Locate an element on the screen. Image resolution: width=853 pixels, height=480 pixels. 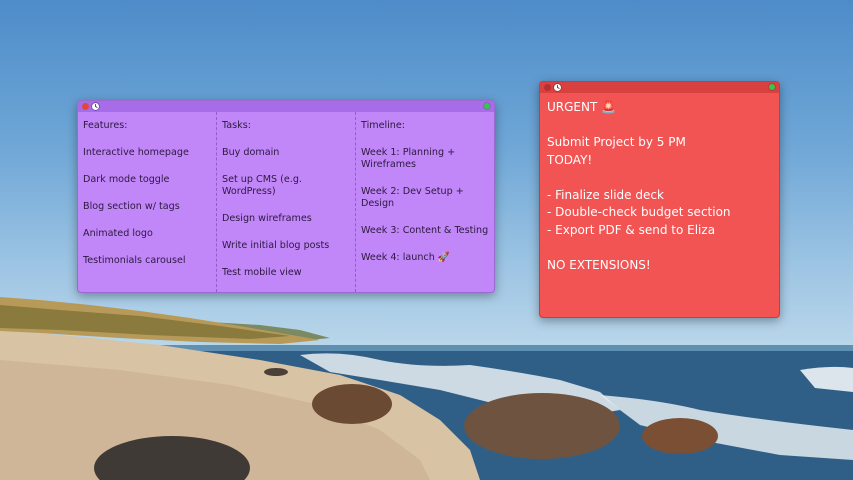
note-line: - Export PDF & send to Eliza is located at coordinates (631, 229).